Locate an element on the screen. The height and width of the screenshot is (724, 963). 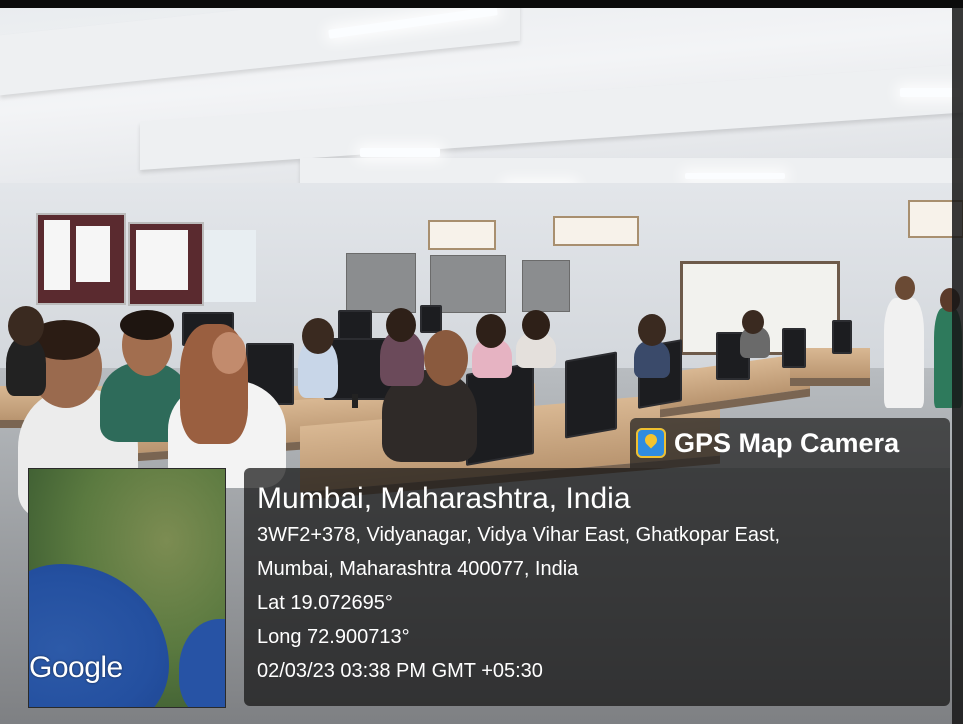
map-pin-icon is located at coordinates (651, 443).